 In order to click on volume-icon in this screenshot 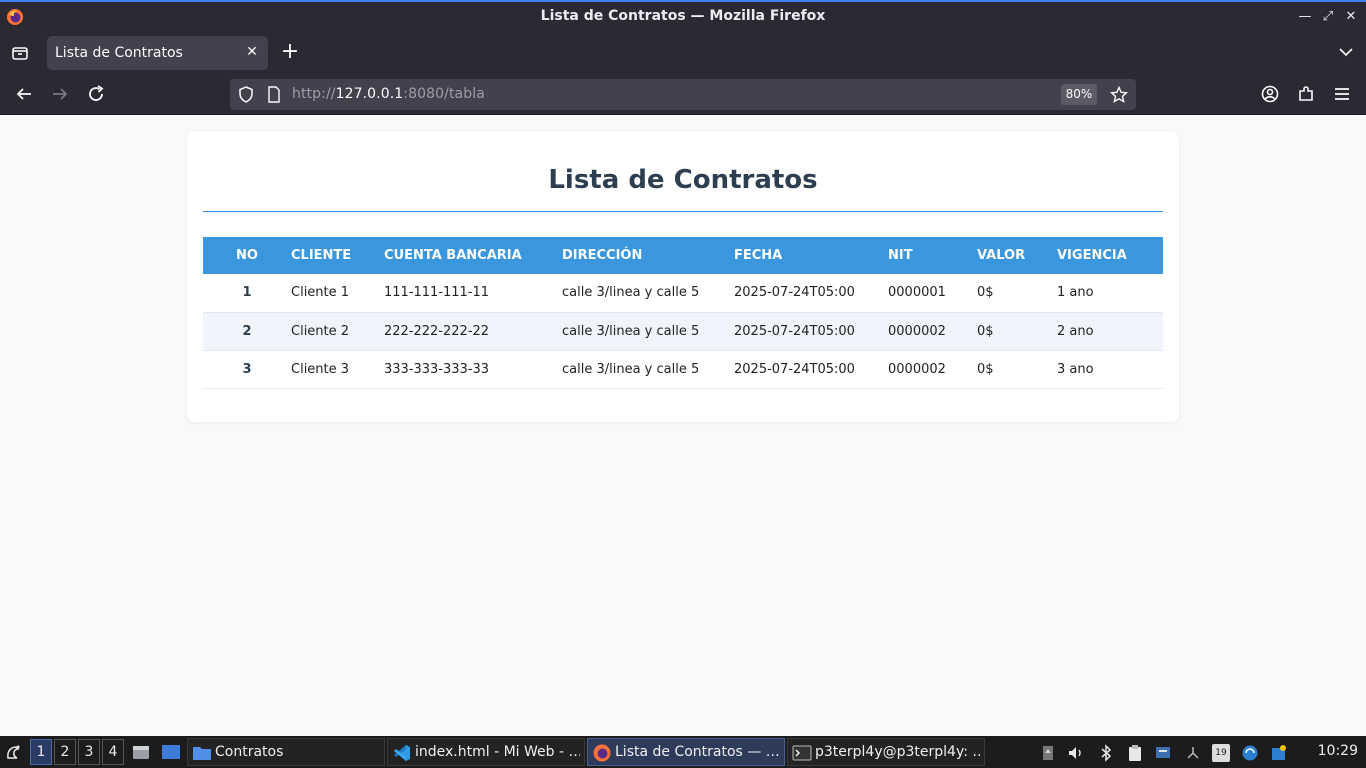, I will do `click(1076, 753)`.